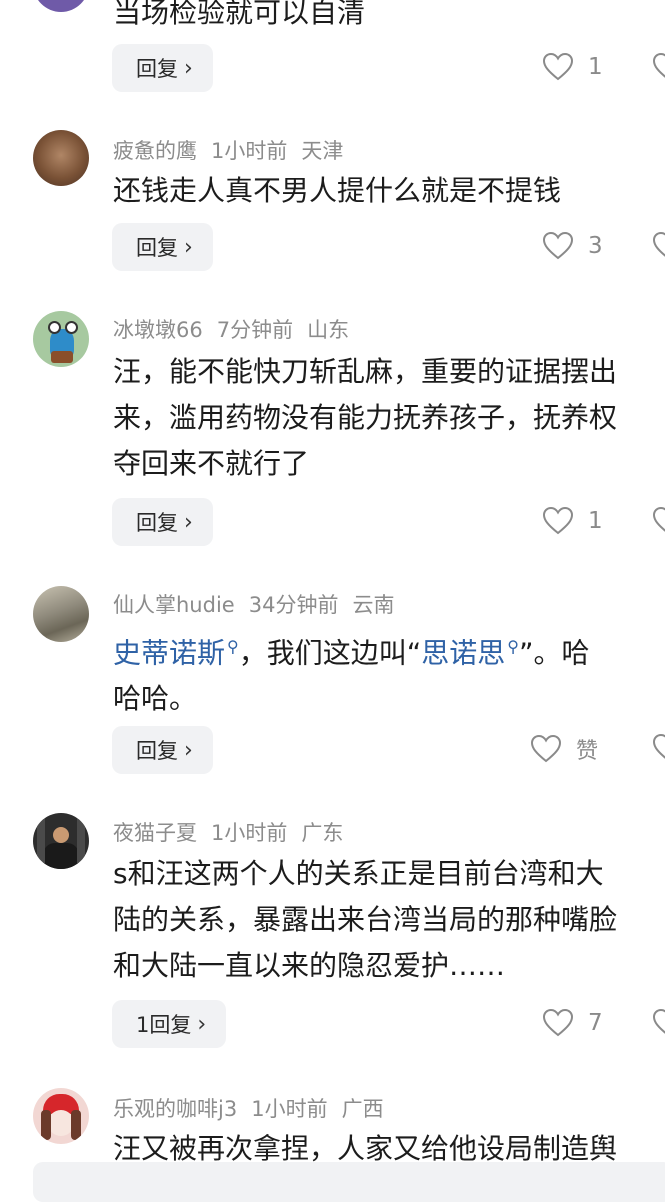  I want to click on location: 广西, so click(362, 1109).